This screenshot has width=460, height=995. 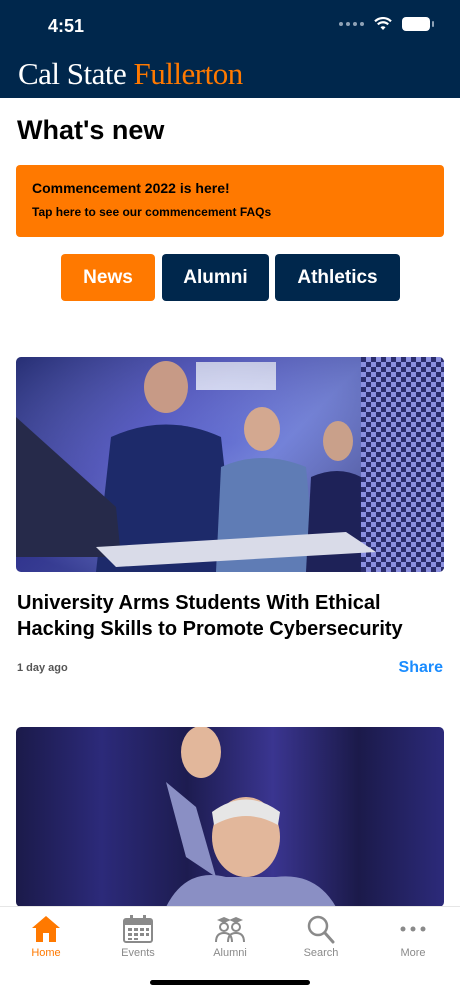 I want to click on search-icon, so click(x=321, y=929).